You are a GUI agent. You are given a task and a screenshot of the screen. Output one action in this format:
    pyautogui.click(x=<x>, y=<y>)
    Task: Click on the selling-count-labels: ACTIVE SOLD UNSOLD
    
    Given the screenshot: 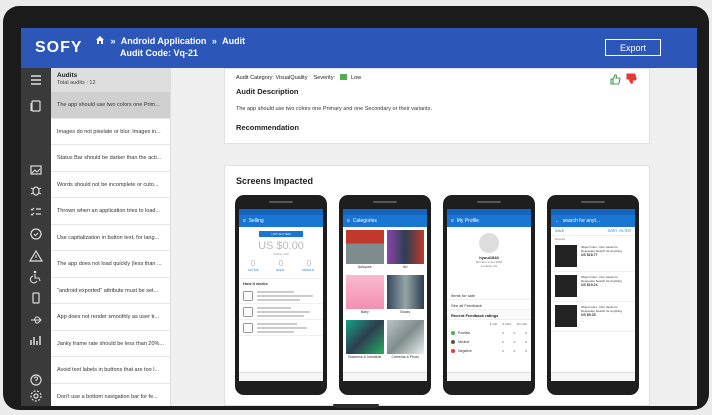 What is the action you would take?
    pyautogui.click(x=281, y=270)
    